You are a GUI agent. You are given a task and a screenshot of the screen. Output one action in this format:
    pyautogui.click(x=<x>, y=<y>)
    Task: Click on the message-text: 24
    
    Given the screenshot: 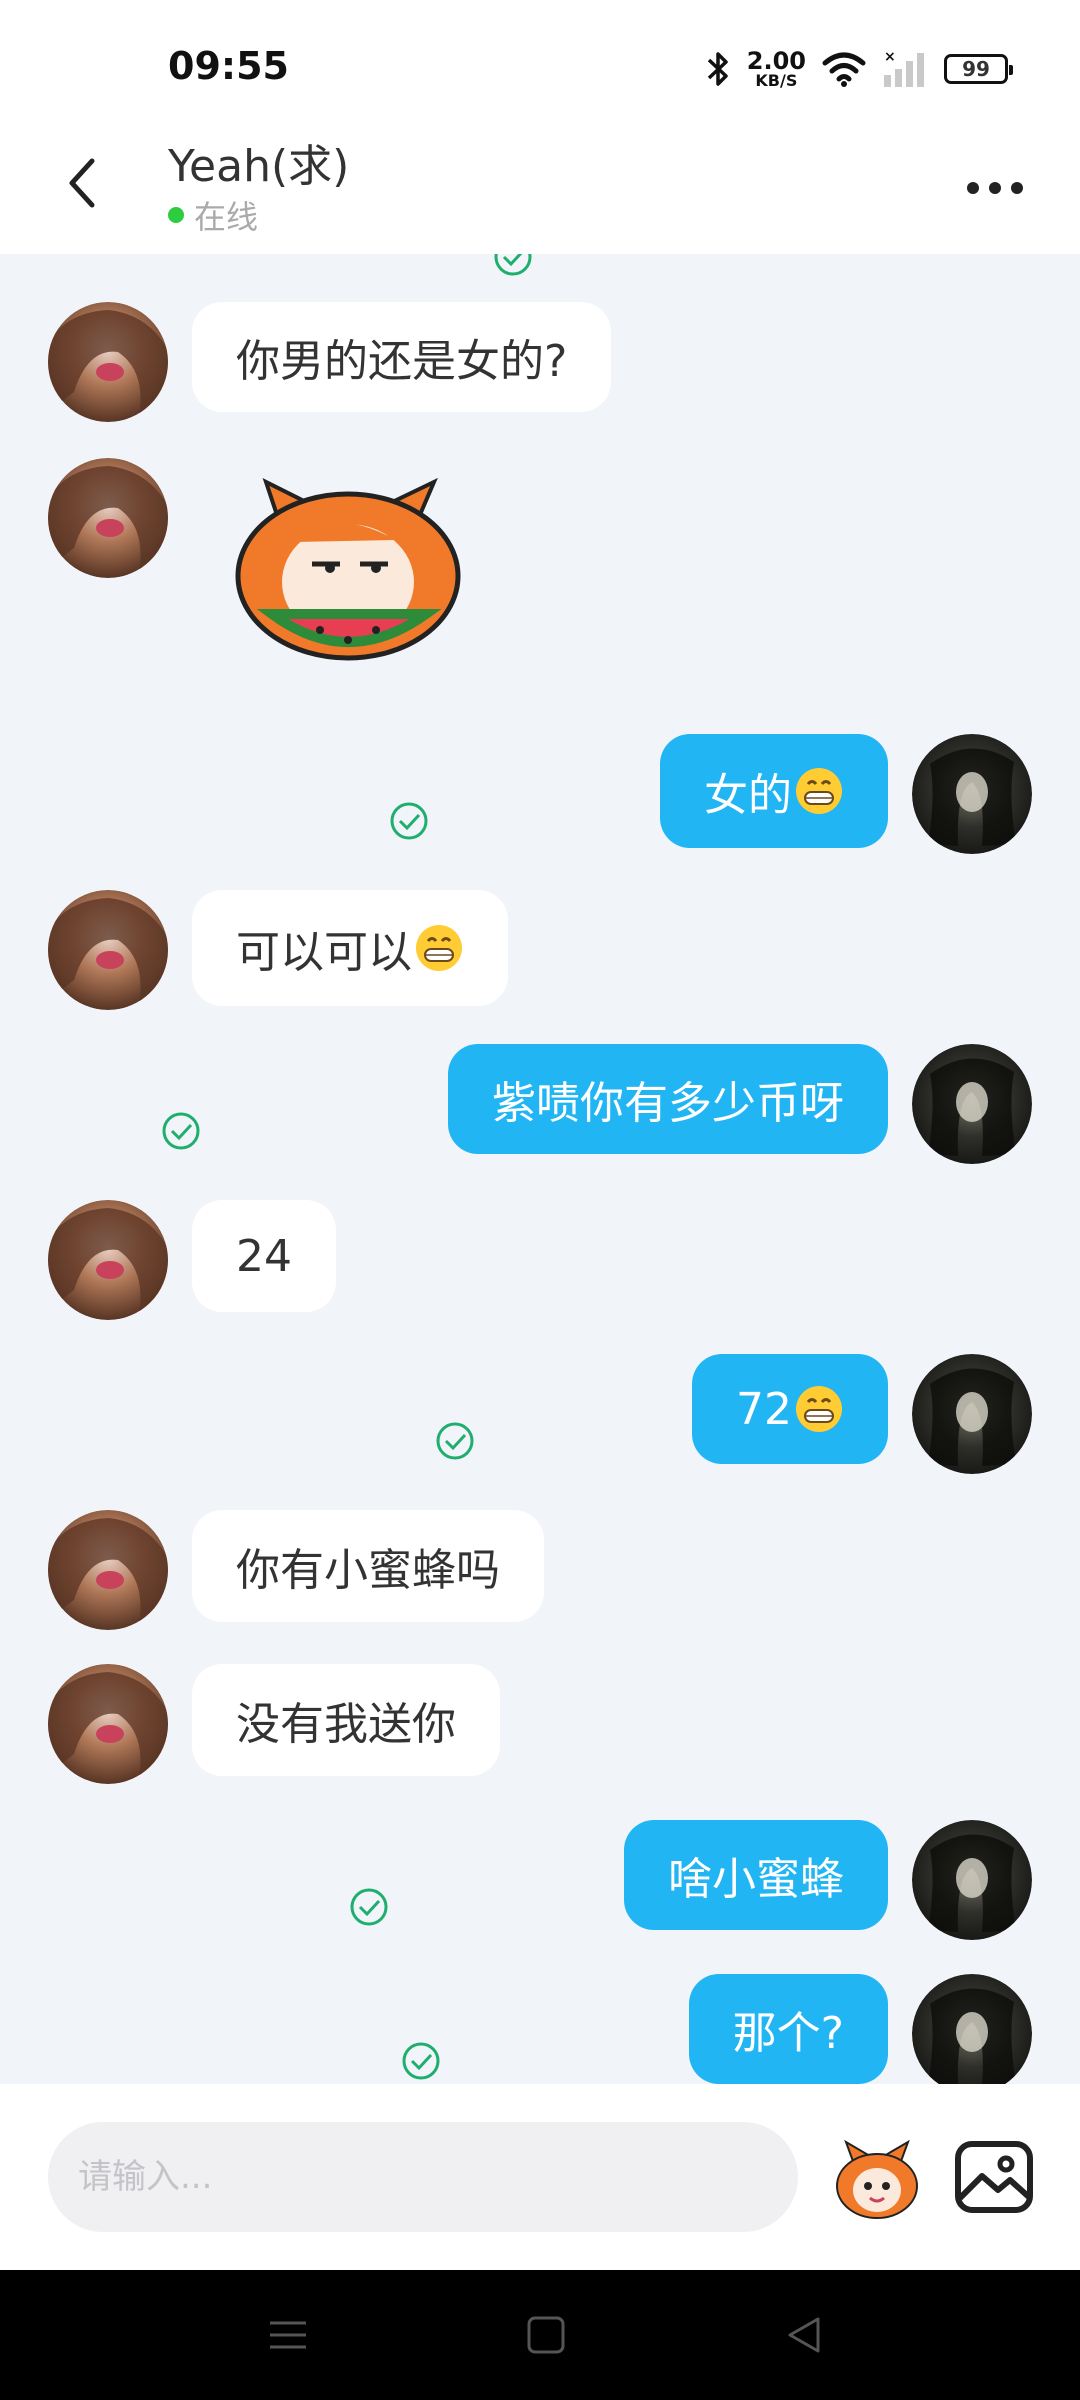 What is the action you would take?
    pyautogui.click(x=264, y=1256)
    